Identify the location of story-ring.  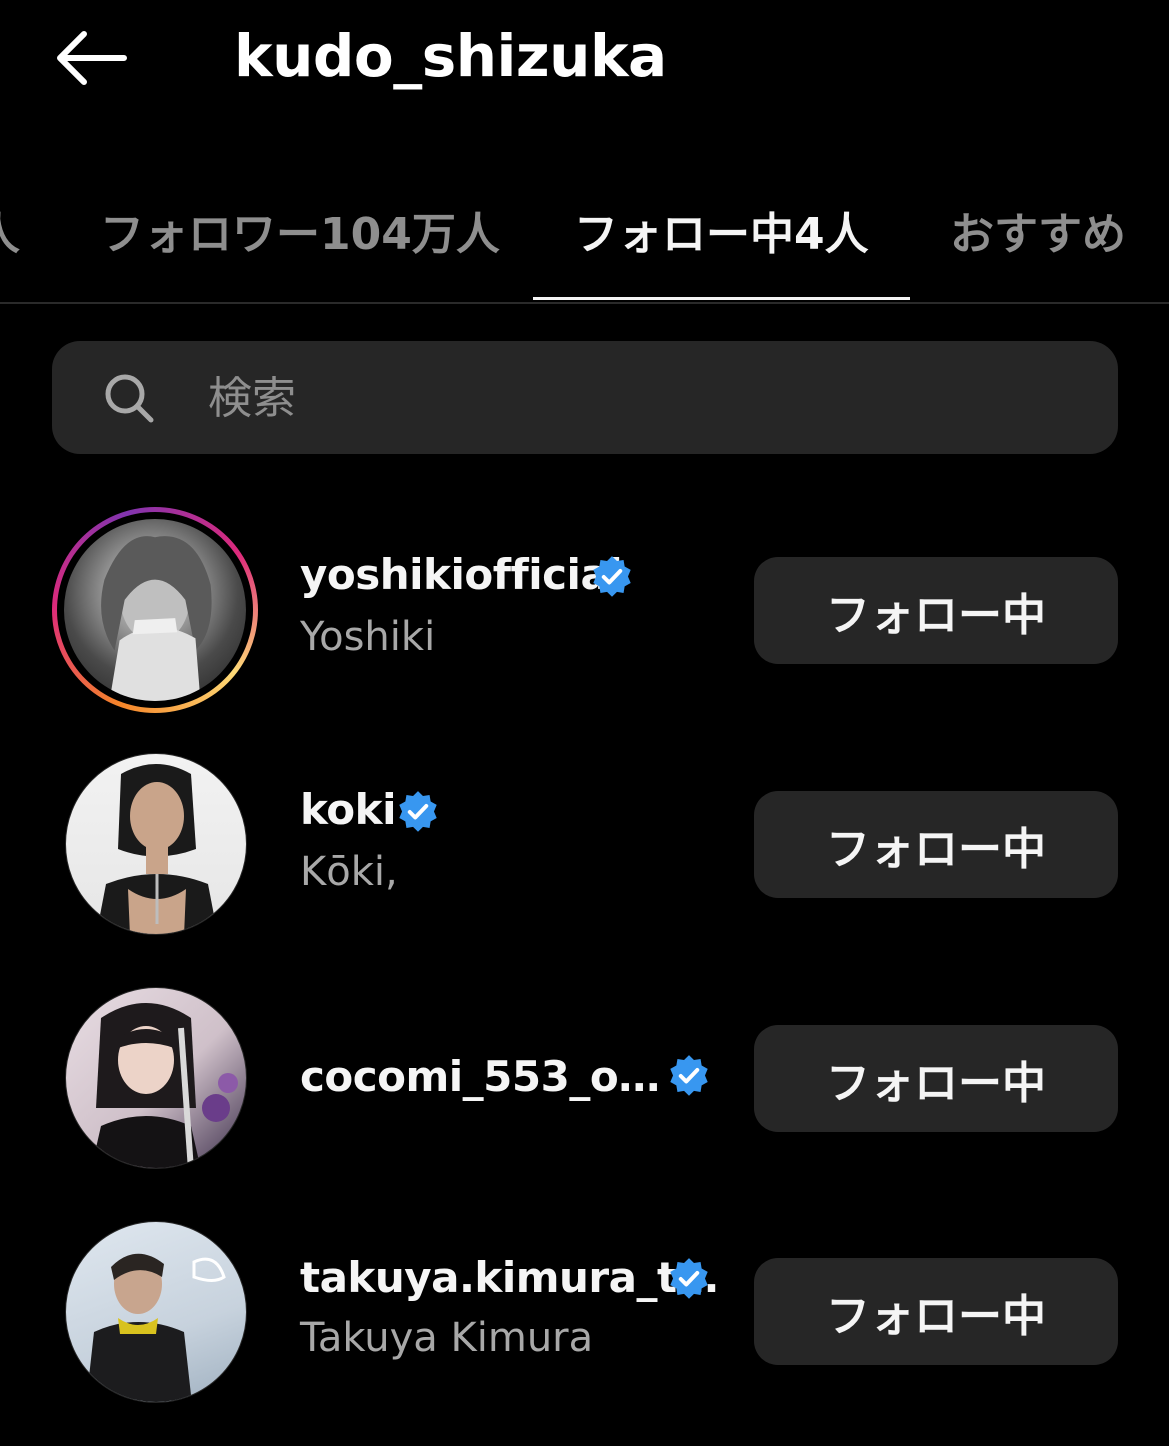
(155, 610).